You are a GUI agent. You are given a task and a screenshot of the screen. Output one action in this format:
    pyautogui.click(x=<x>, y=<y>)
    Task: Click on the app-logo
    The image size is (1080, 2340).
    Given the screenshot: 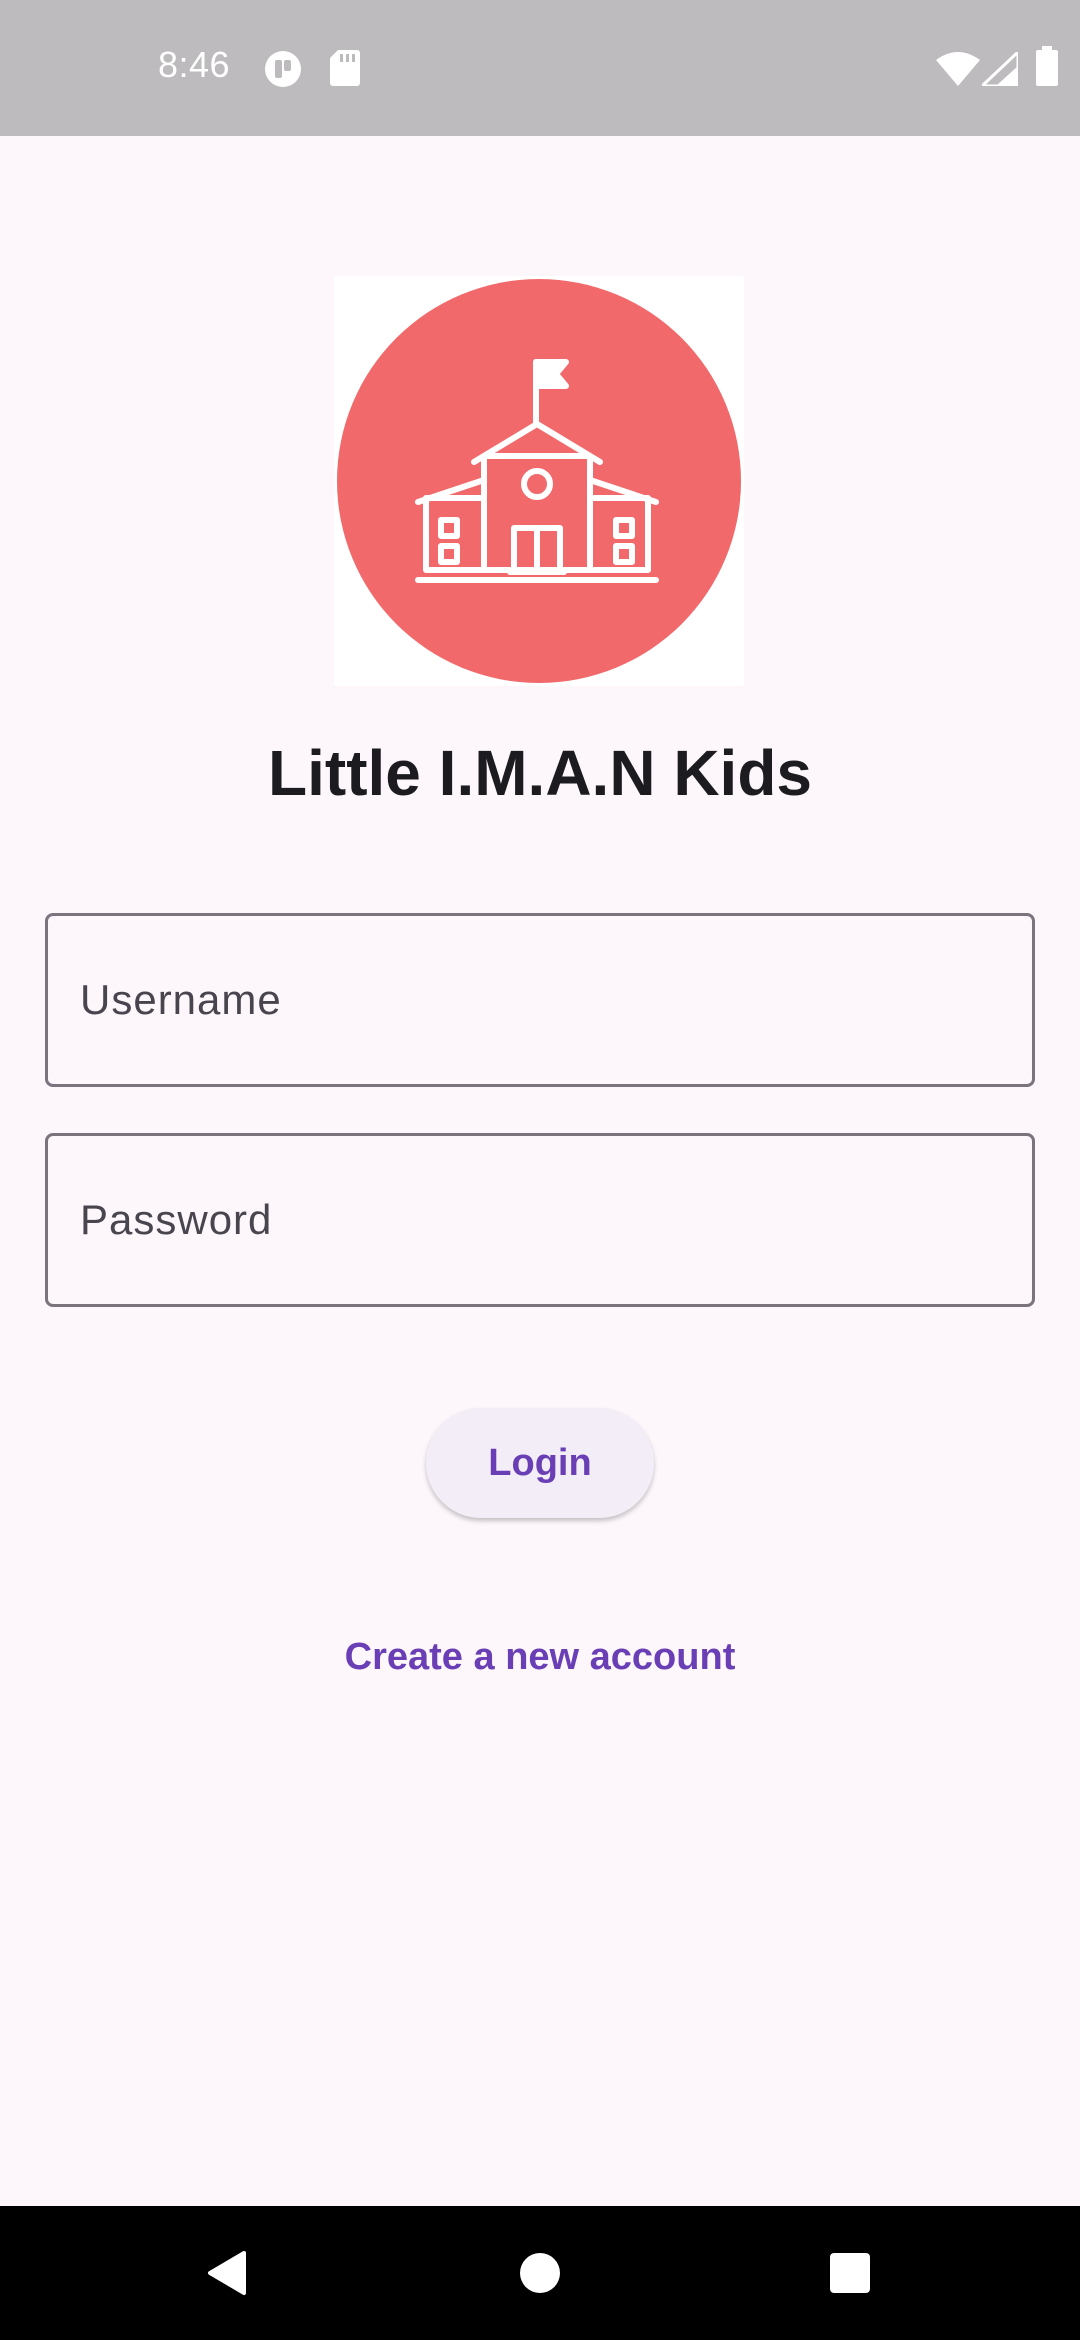 What is the action you would take?
    pyautogui.click(x=539, y=481)
    